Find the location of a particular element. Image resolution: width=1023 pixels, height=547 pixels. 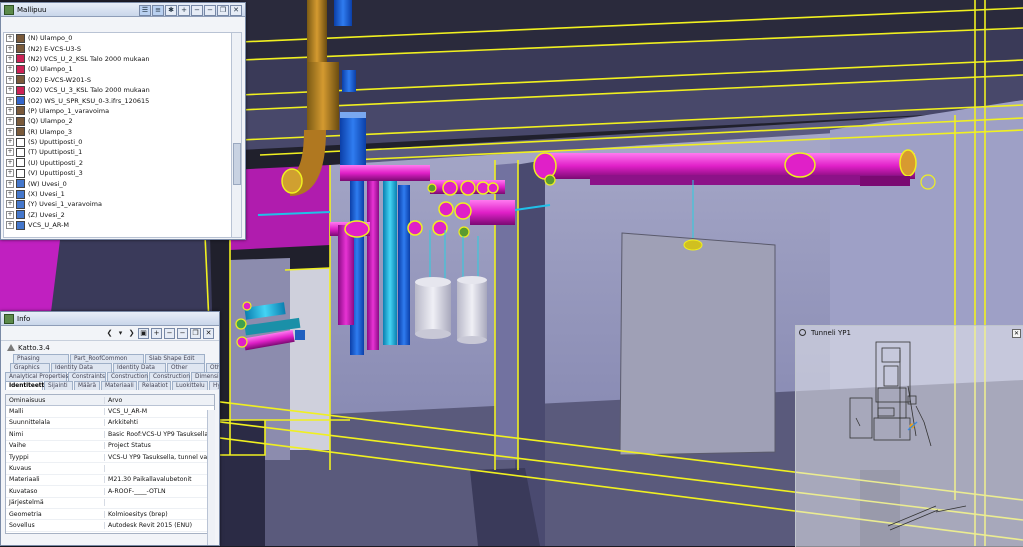

table-row: Kuvaus is located at coordinates (110, 469).